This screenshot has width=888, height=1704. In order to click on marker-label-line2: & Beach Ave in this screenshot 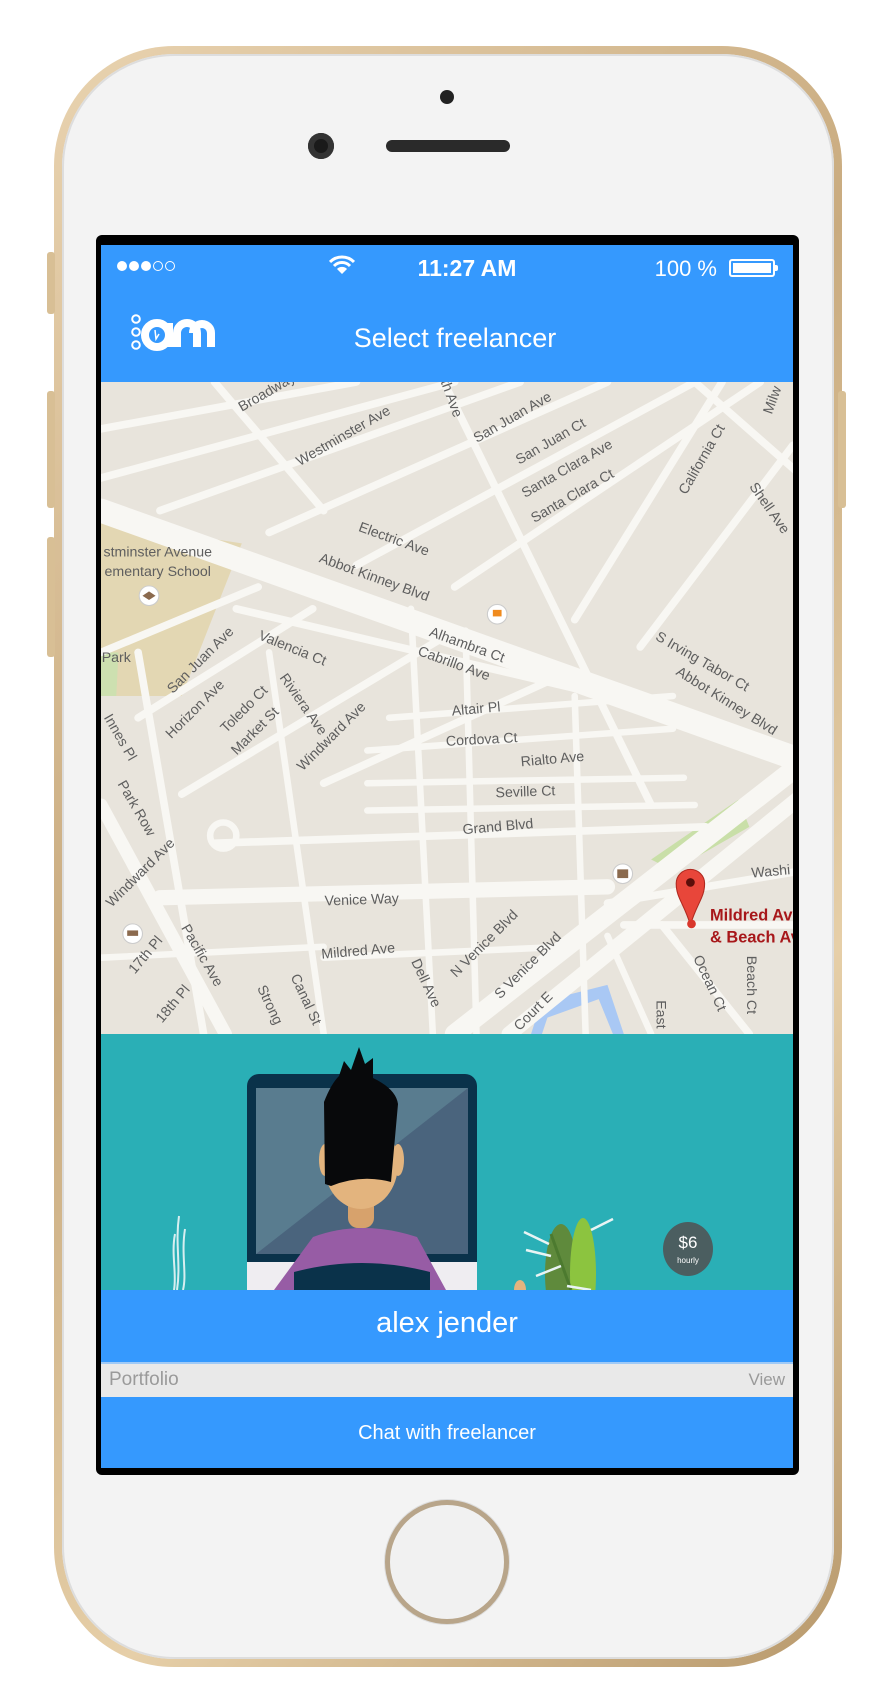, I will do `click(751, 937)`.